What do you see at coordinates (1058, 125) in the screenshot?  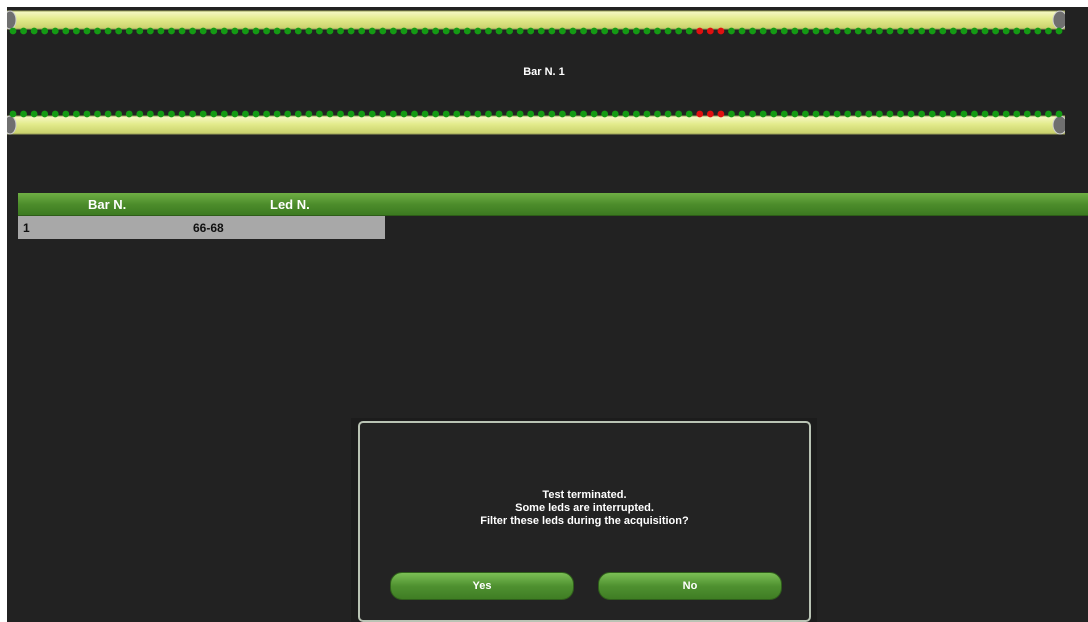 I see `tube-cap-right` at bounding box center [1058, 125].